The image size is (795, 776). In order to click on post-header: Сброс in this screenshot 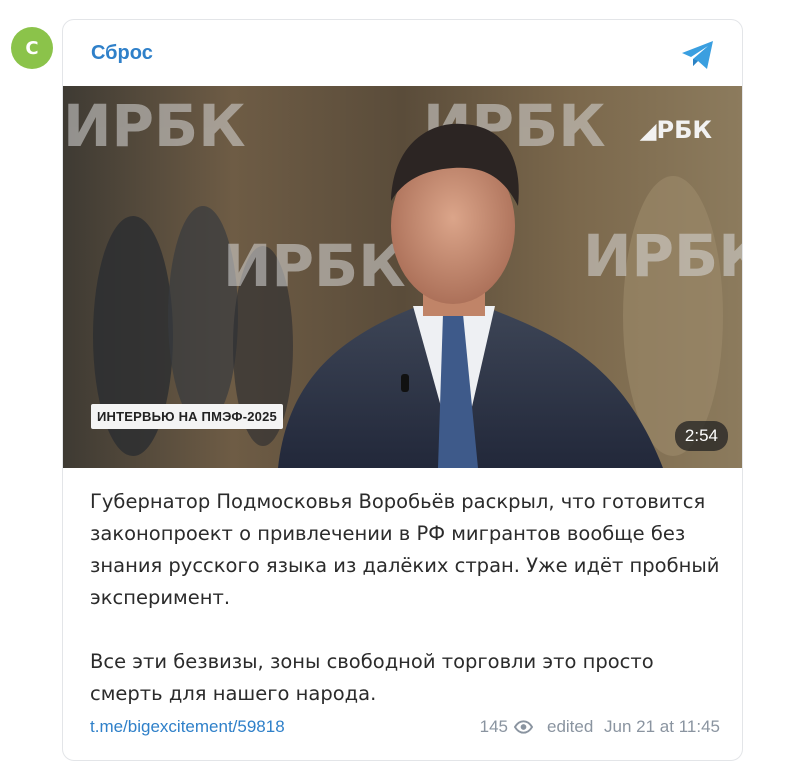, I will do `click(402, 53)`.